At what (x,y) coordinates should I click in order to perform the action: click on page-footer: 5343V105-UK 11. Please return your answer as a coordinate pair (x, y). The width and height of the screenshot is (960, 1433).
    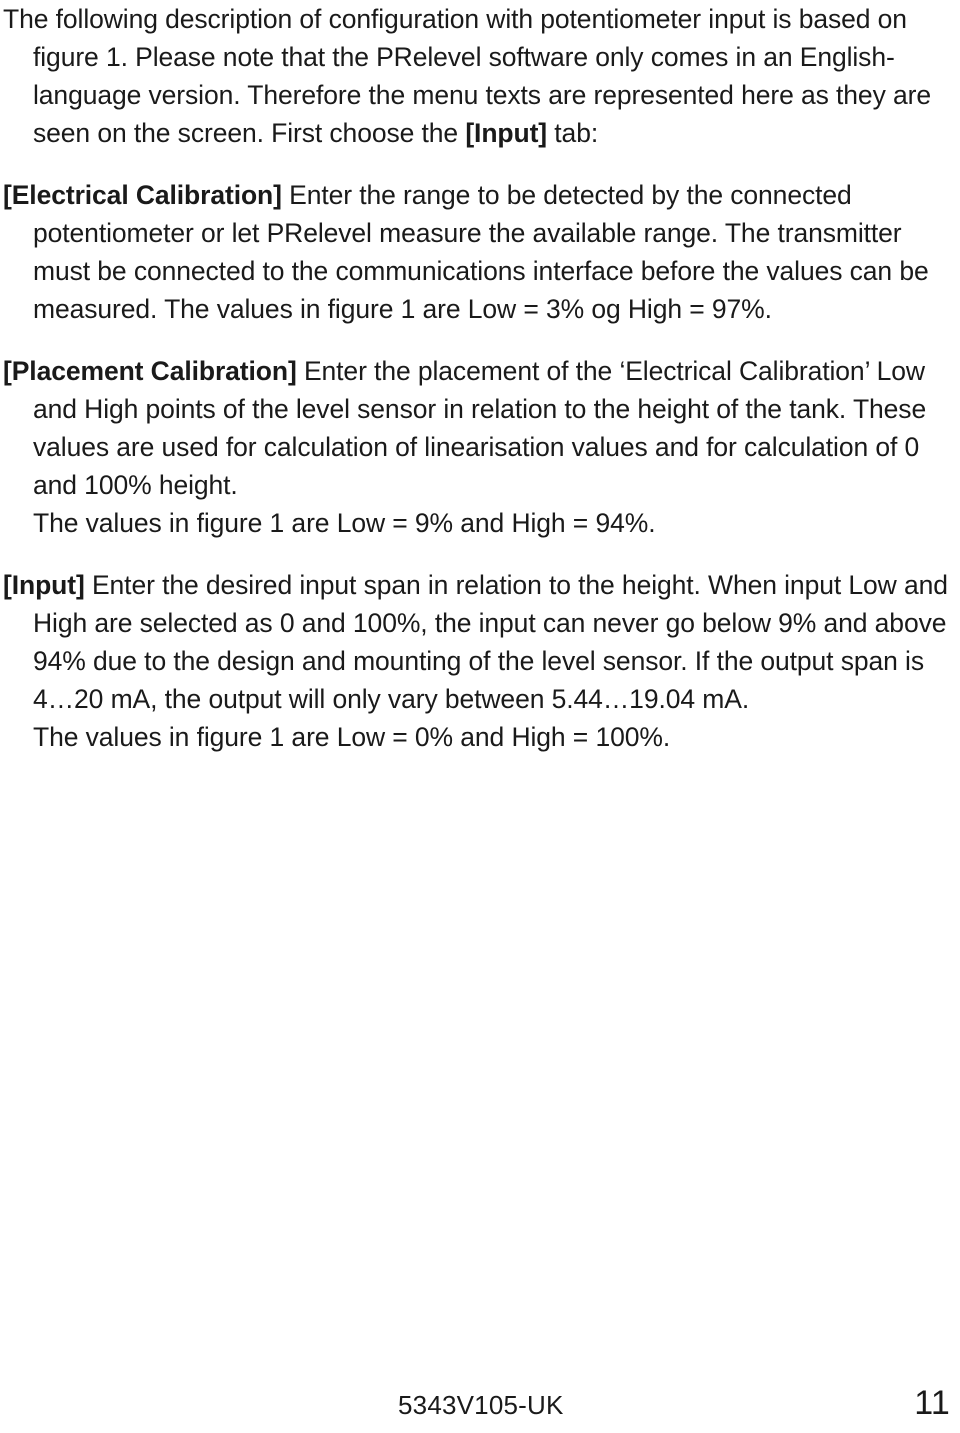
    Looking at the image, I should click on (480, 1408).